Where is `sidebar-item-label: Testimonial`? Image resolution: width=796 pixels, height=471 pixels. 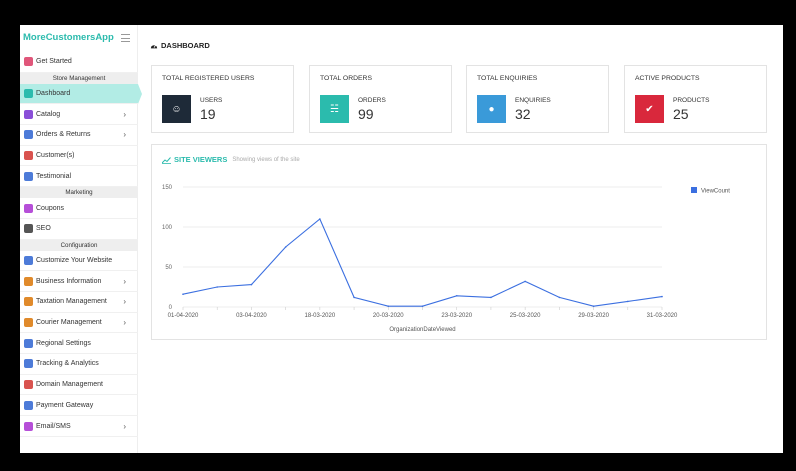
sidebar-item-label: Testimonial is located at coordinates (54, 176).